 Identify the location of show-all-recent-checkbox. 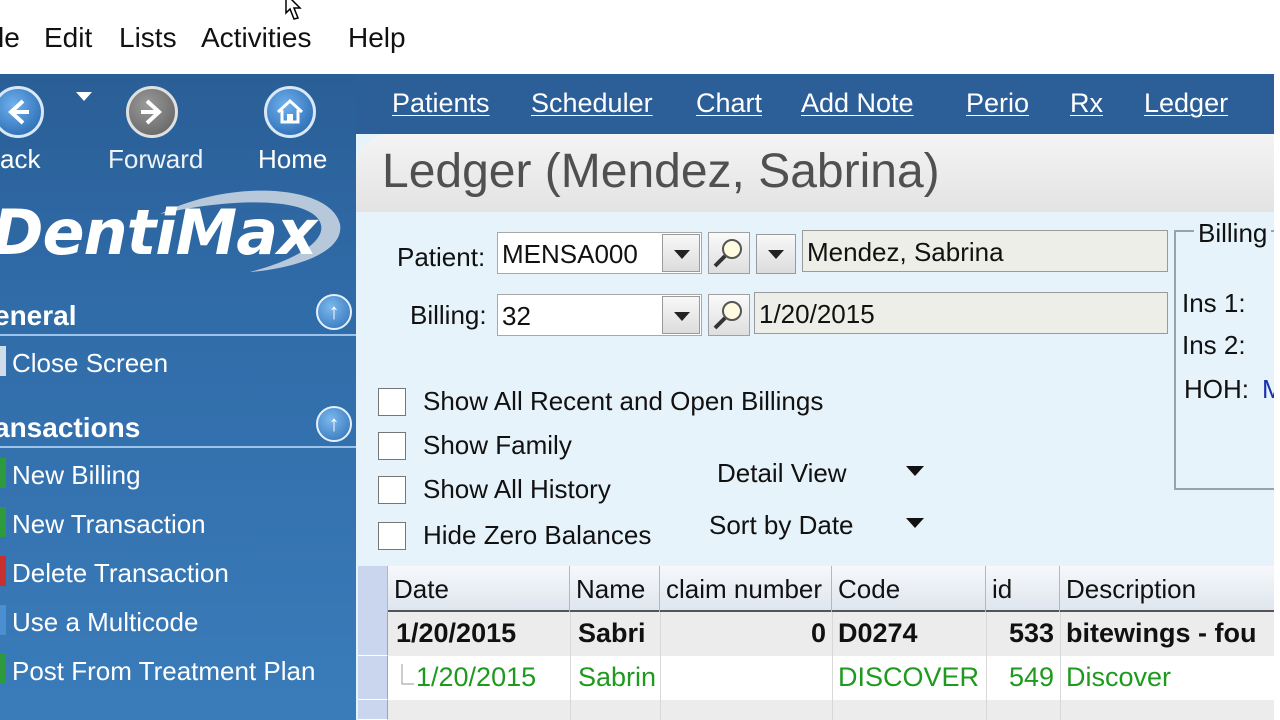
(392, 402).